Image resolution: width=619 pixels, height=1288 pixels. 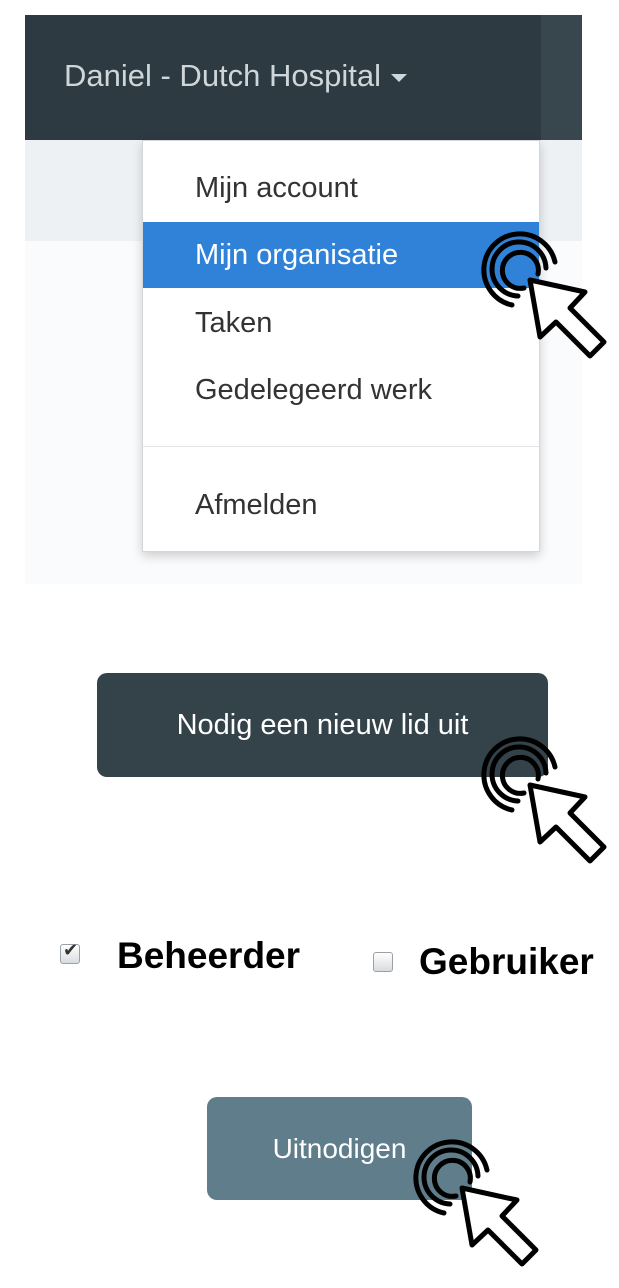 I want to click on role-admin-checkbox: ✔, so click(x=70, y=952).